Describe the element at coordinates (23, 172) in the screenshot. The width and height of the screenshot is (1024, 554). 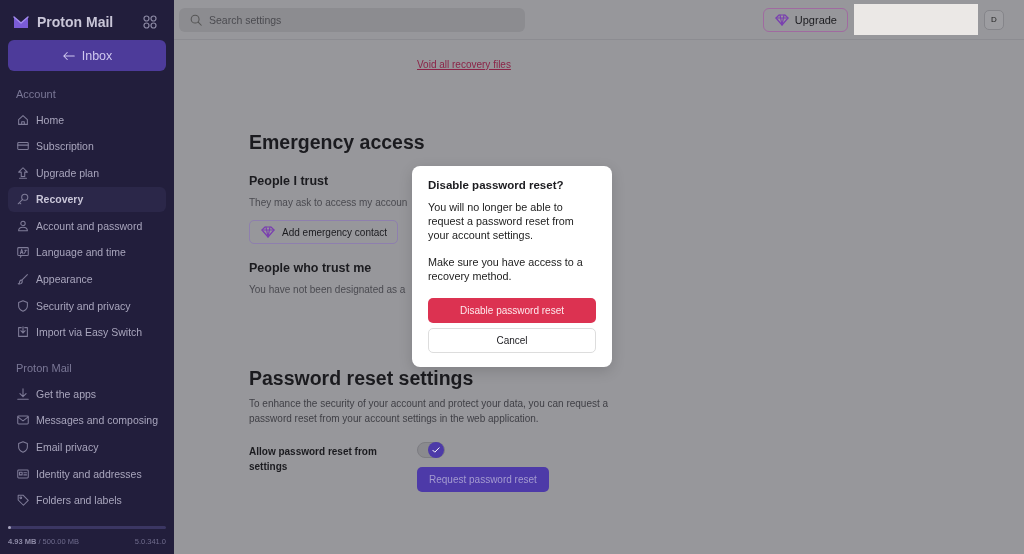
I see `arrow-up-icon` at that location.